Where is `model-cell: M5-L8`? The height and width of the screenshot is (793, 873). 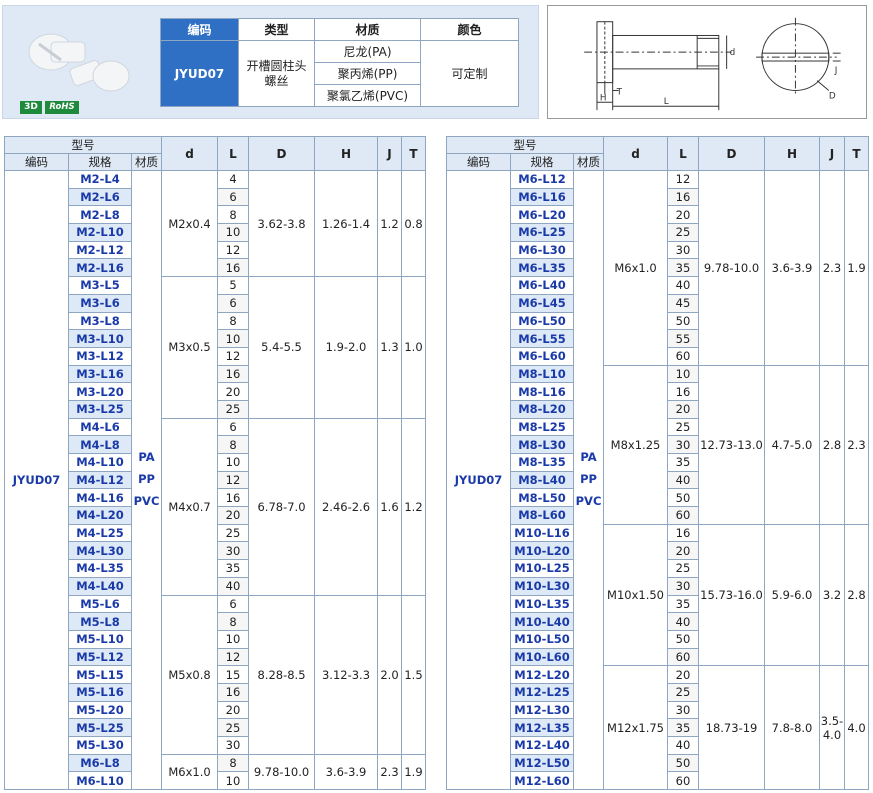 model-cell: M5-L8 is located at coordinates (100, 621).